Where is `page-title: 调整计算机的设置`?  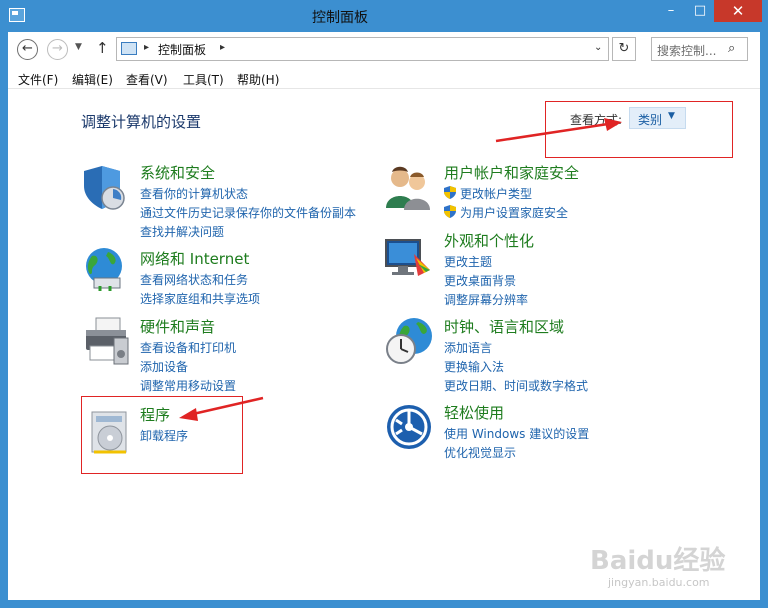 page-title: 调整计算机的设置 is located at coordinates (141, 122).